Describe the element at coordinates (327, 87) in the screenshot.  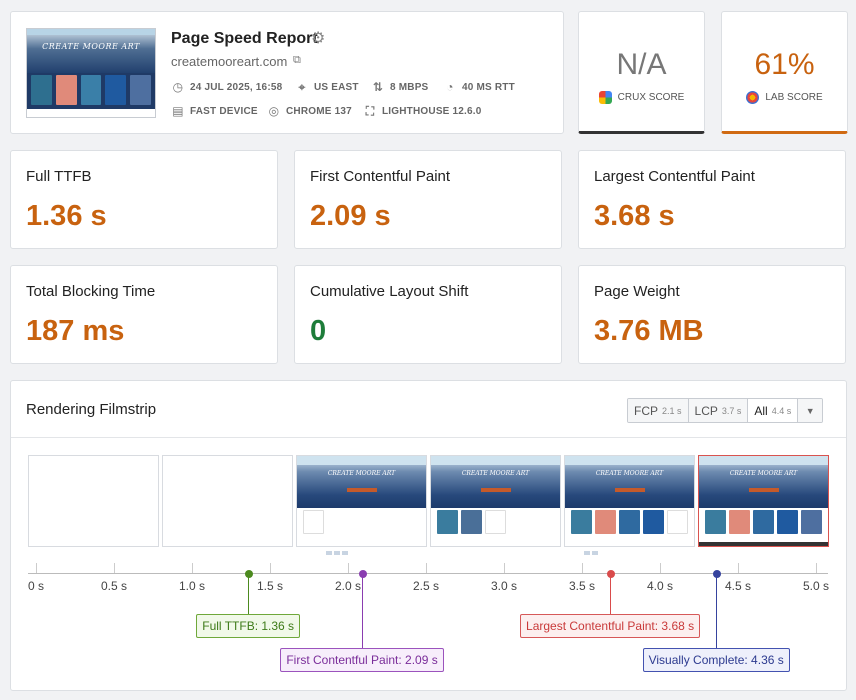
I see `meta-location: ⌖ US EAST` at that location.